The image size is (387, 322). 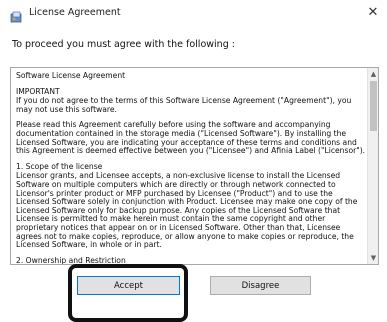 What do you see at coordinates (193, 14) in the screenshot?
I see `title-bar: License Agreement ✕` at bounding box center [193, 14].